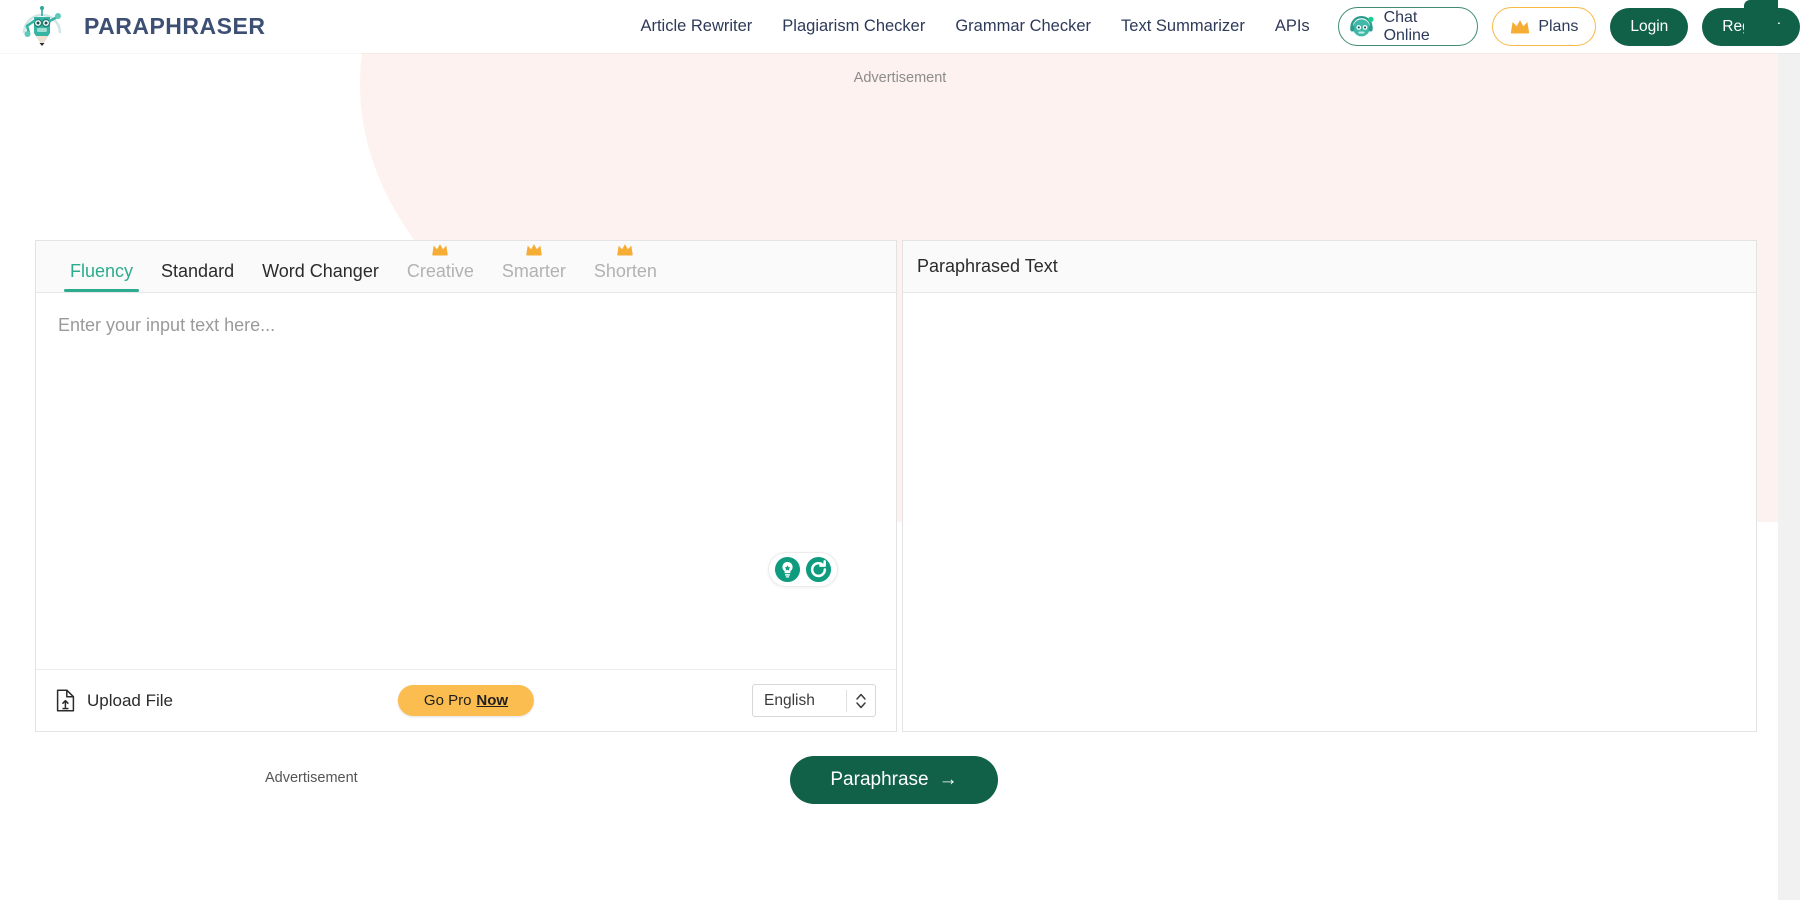 Image resolution: width=1800 pixels, height=900 pixels. Describe the element at coordinates (948, 779) in the screenshot. I see `arrow-right-icon: →` at that location.